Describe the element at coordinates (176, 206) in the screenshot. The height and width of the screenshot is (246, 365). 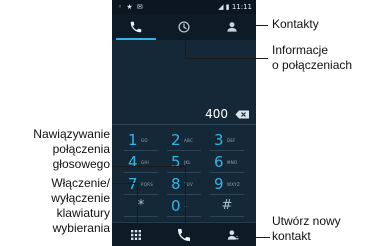
I see `key-digit: 0` at that location.